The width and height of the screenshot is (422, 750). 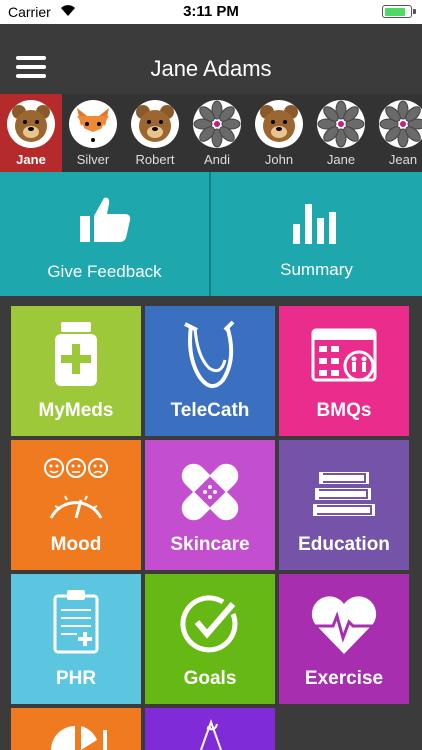 What do you see at coordinates (344, 639) in the screenshot?
I see `exercise-tile: Exercise` at bounding box center [344, 639].